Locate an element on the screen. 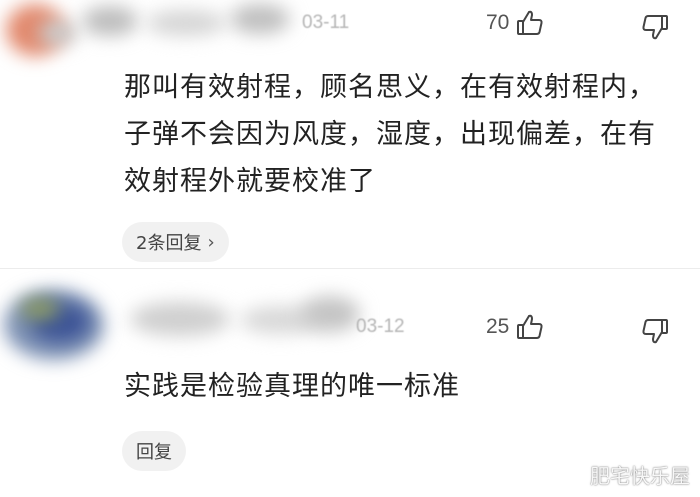  divider is located at coordinates (350, 268).